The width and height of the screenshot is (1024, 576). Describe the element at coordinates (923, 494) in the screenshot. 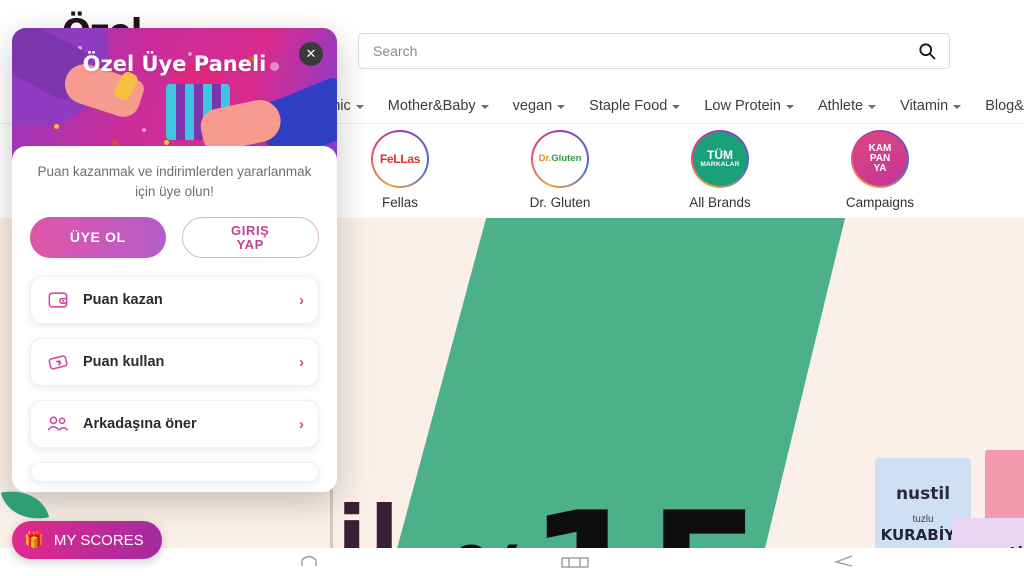

I see `product-brand-name: nustil` at that location.